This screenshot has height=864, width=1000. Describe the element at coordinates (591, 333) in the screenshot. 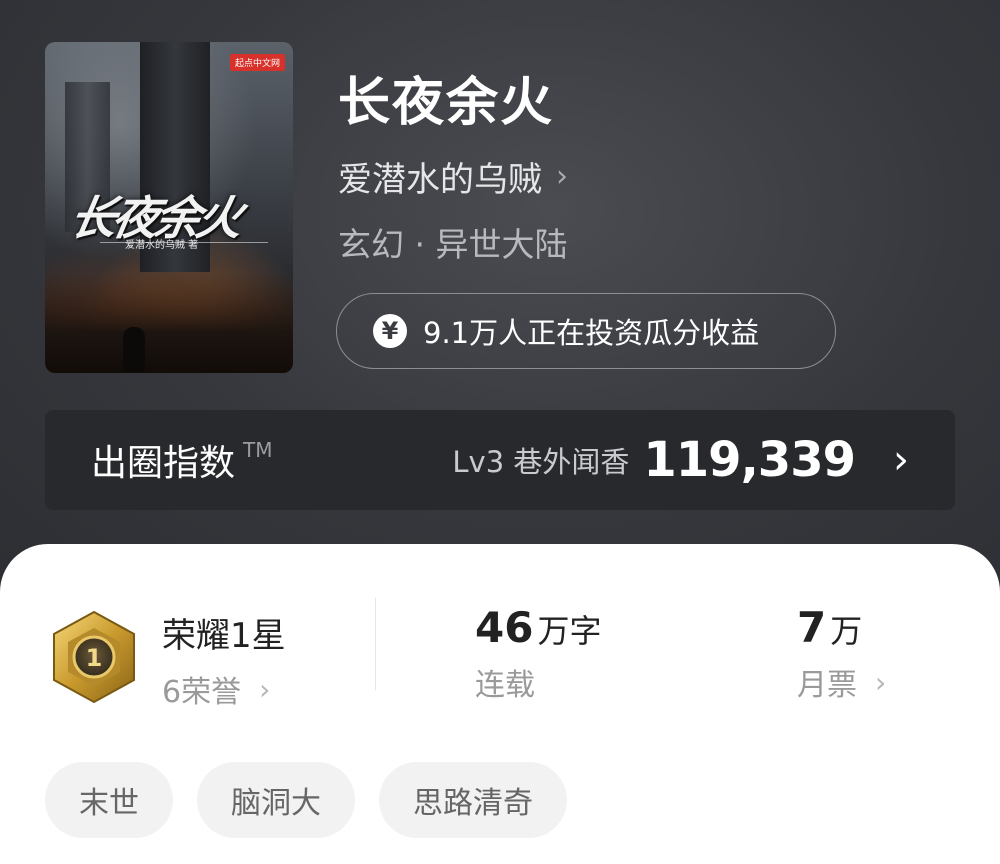

I see `invest-label: 9.1万人正在投资瓜分收益` at that location.